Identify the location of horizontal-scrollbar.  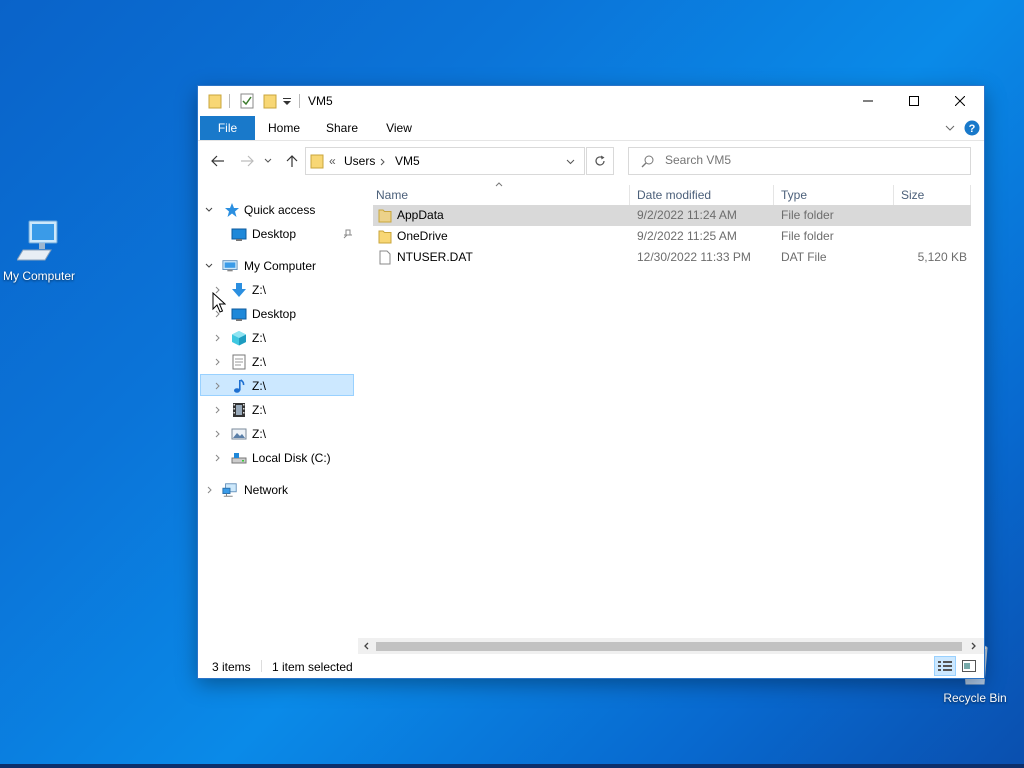
(671, 646).